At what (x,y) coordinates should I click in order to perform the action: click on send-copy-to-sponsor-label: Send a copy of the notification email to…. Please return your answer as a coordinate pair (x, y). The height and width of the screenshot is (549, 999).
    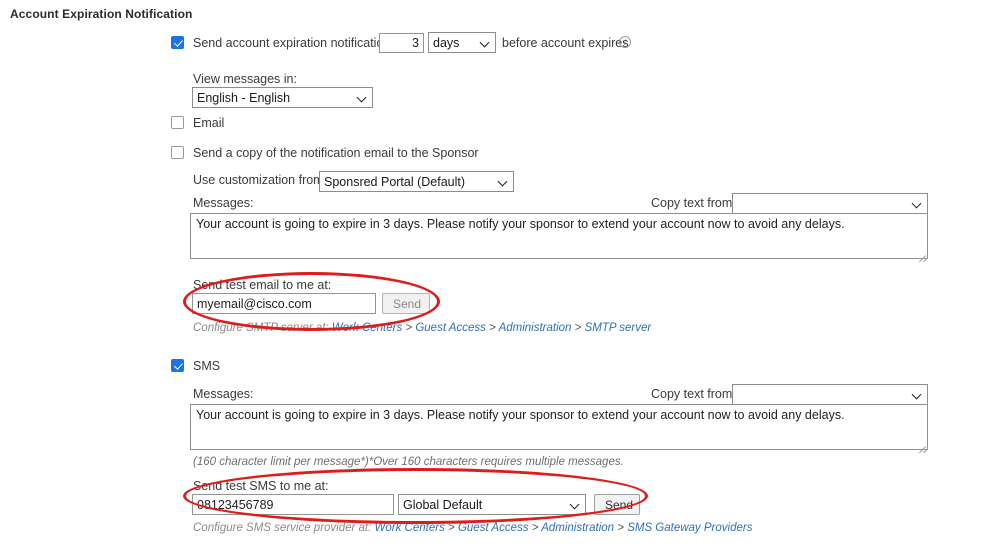
    Looking at the image, I should click on (336, 153).